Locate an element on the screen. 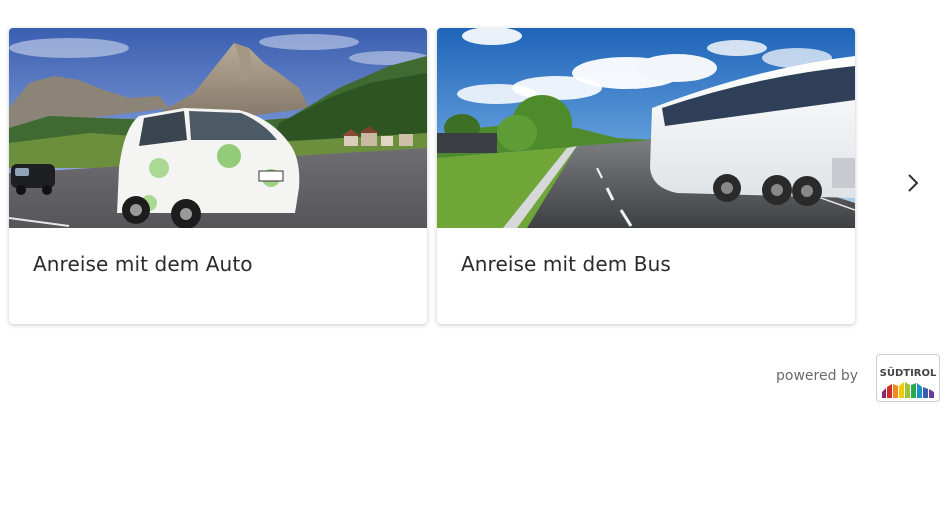 The width and height of the screenshot is (947, 505). card-title: Anreise mit dem Bus is located at coordinates (646, 252).